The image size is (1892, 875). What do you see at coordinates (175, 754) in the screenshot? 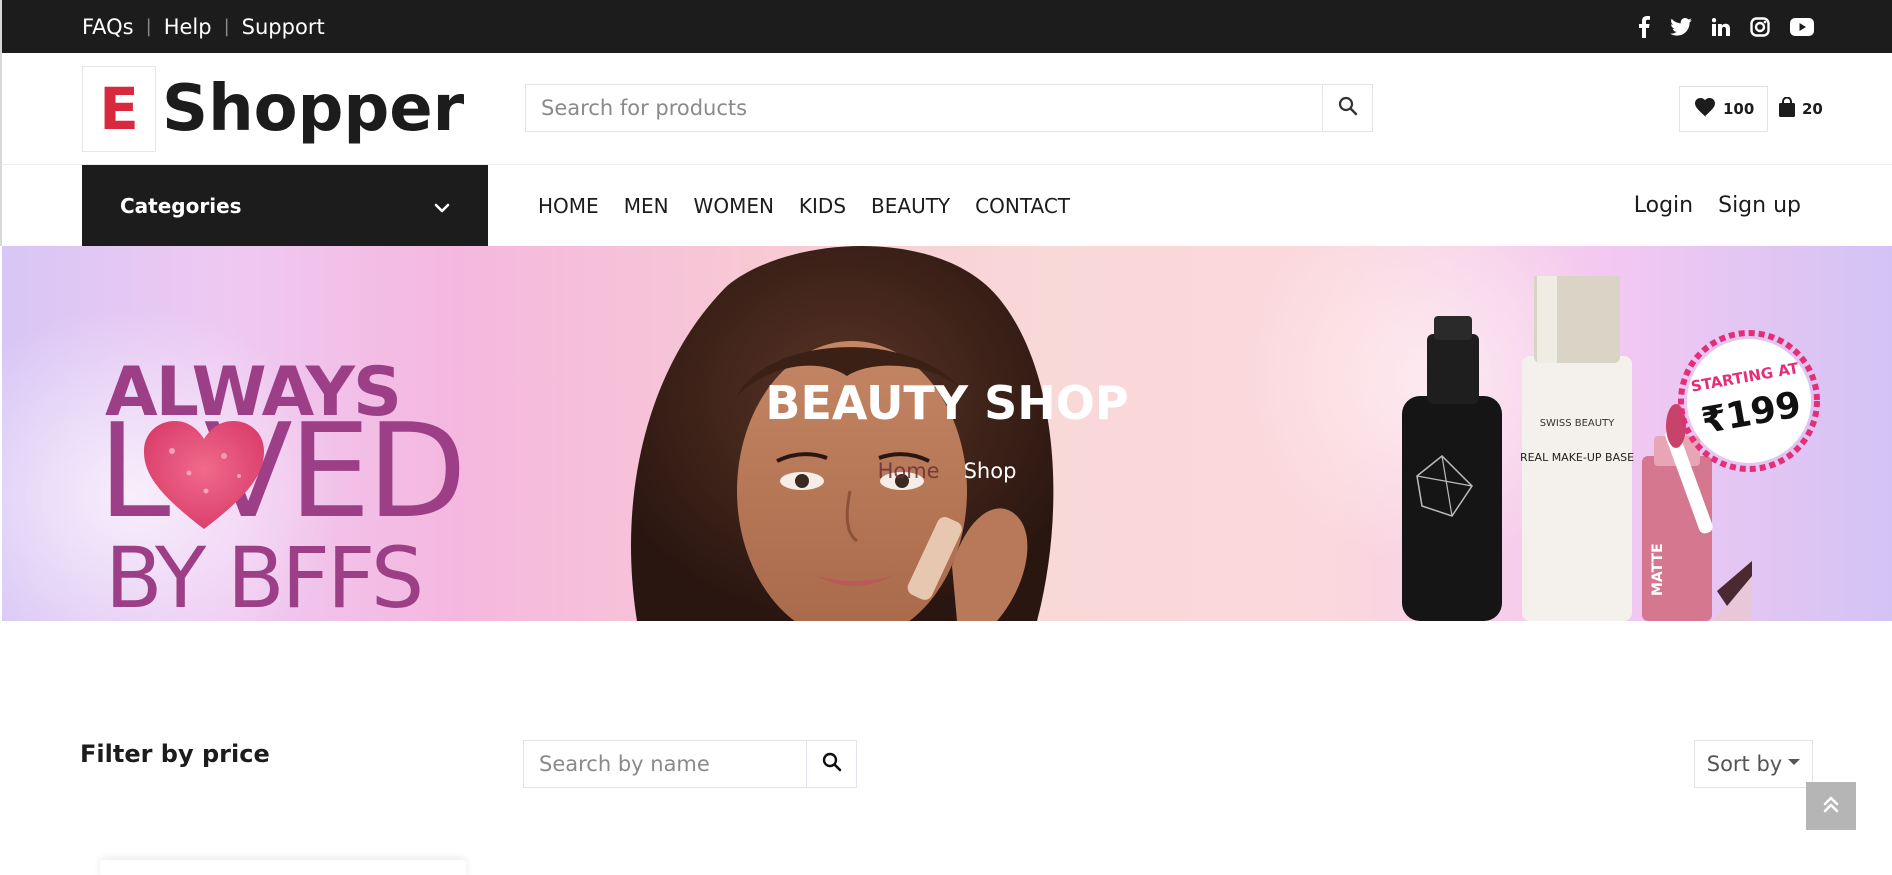
I see `filter-by-price-heading: Filter by price` at bounding box center [175, 754].